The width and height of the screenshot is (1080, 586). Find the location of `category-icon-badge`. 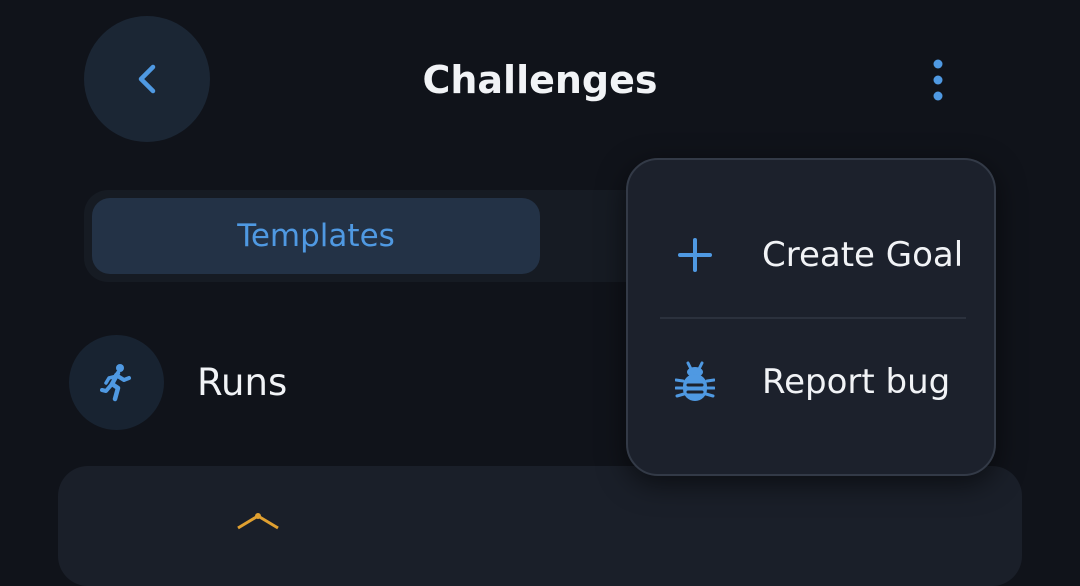

category-icon-badge is located at coordinates (116, 382).